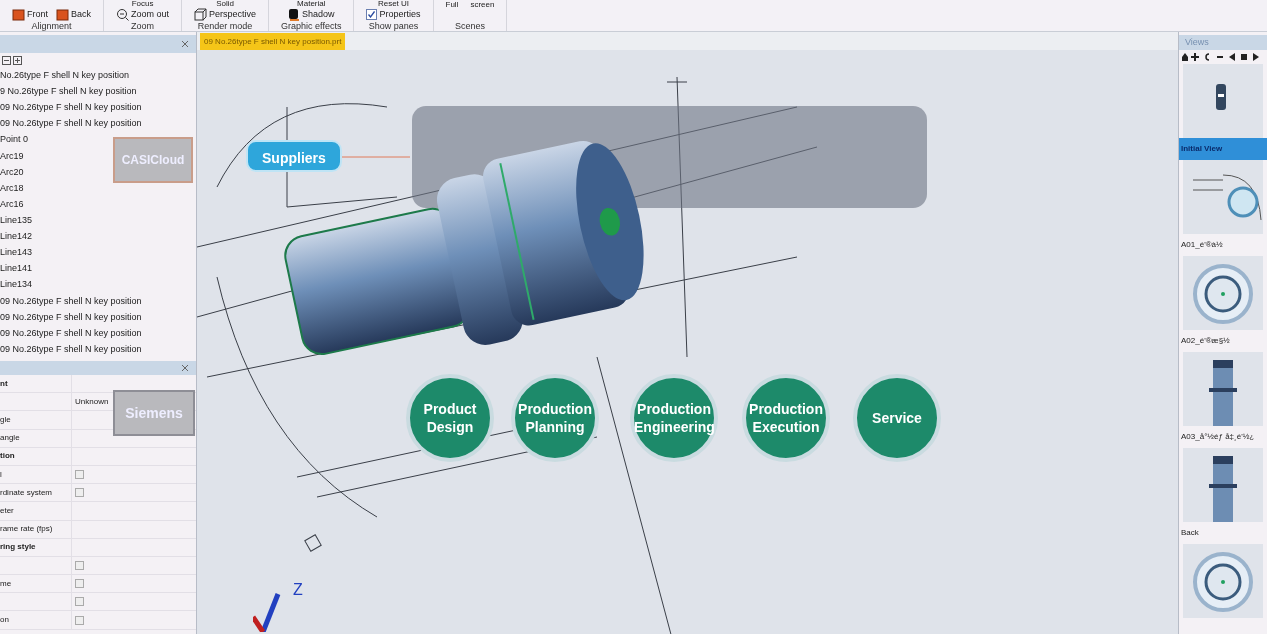  I want to click on property-label: rdinate system, so click(26, 492).